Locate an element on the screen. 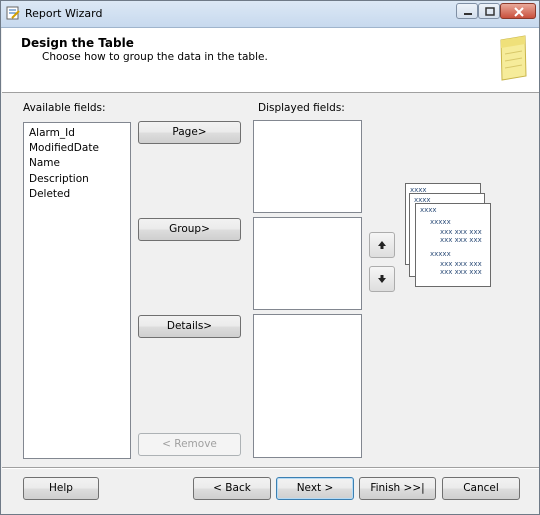 The image size is (540, 515). available-fields-label: Available fields: is located at coordinates (64, 108).